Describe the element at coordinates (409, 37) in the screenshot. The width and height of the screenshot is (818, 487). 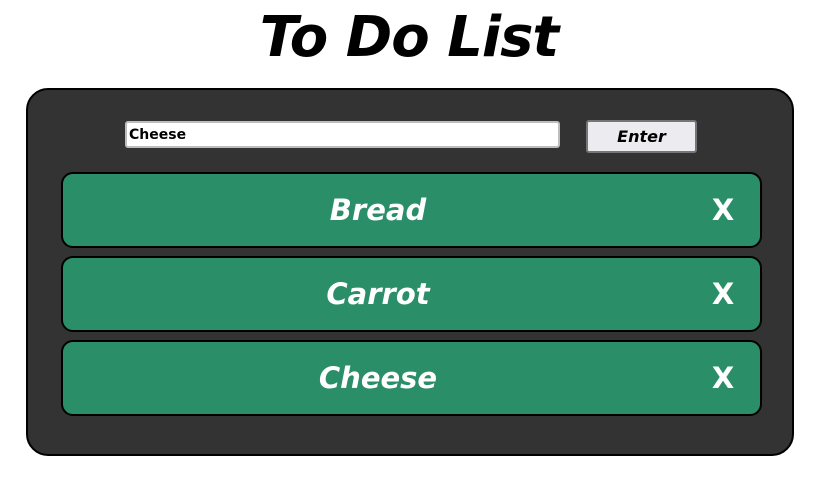
I see `page-title: To Do List` at that location.